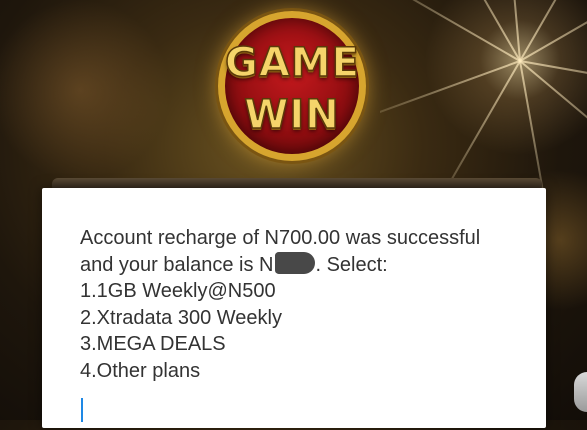 The height and width of the screenshot is (430, 587). I want to click on logo-bottom-word: WIN, so click(292, 115).